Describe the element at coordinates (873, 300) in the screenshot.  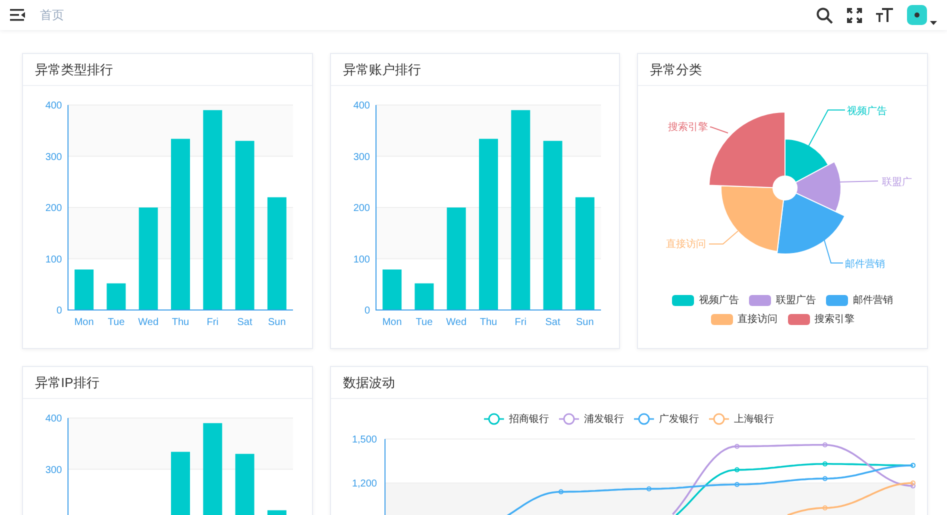
I see `legend-label: 邮件营销` at that location.